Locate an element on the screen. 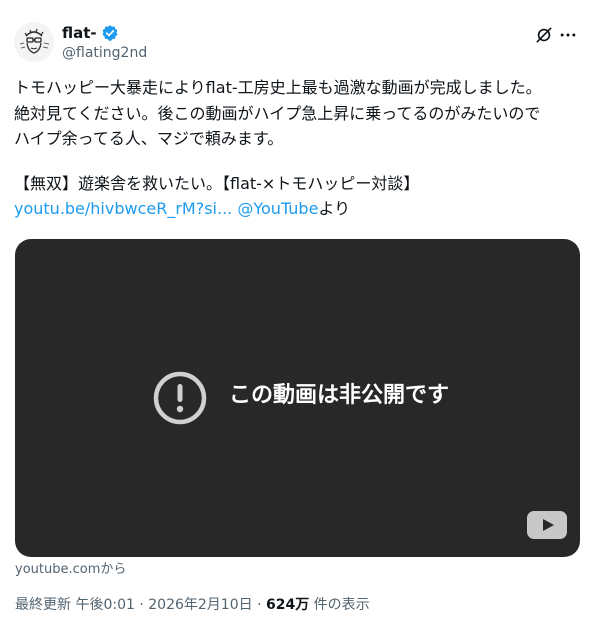  author-handle: @flating2nd is located at coordinates (104, 53).